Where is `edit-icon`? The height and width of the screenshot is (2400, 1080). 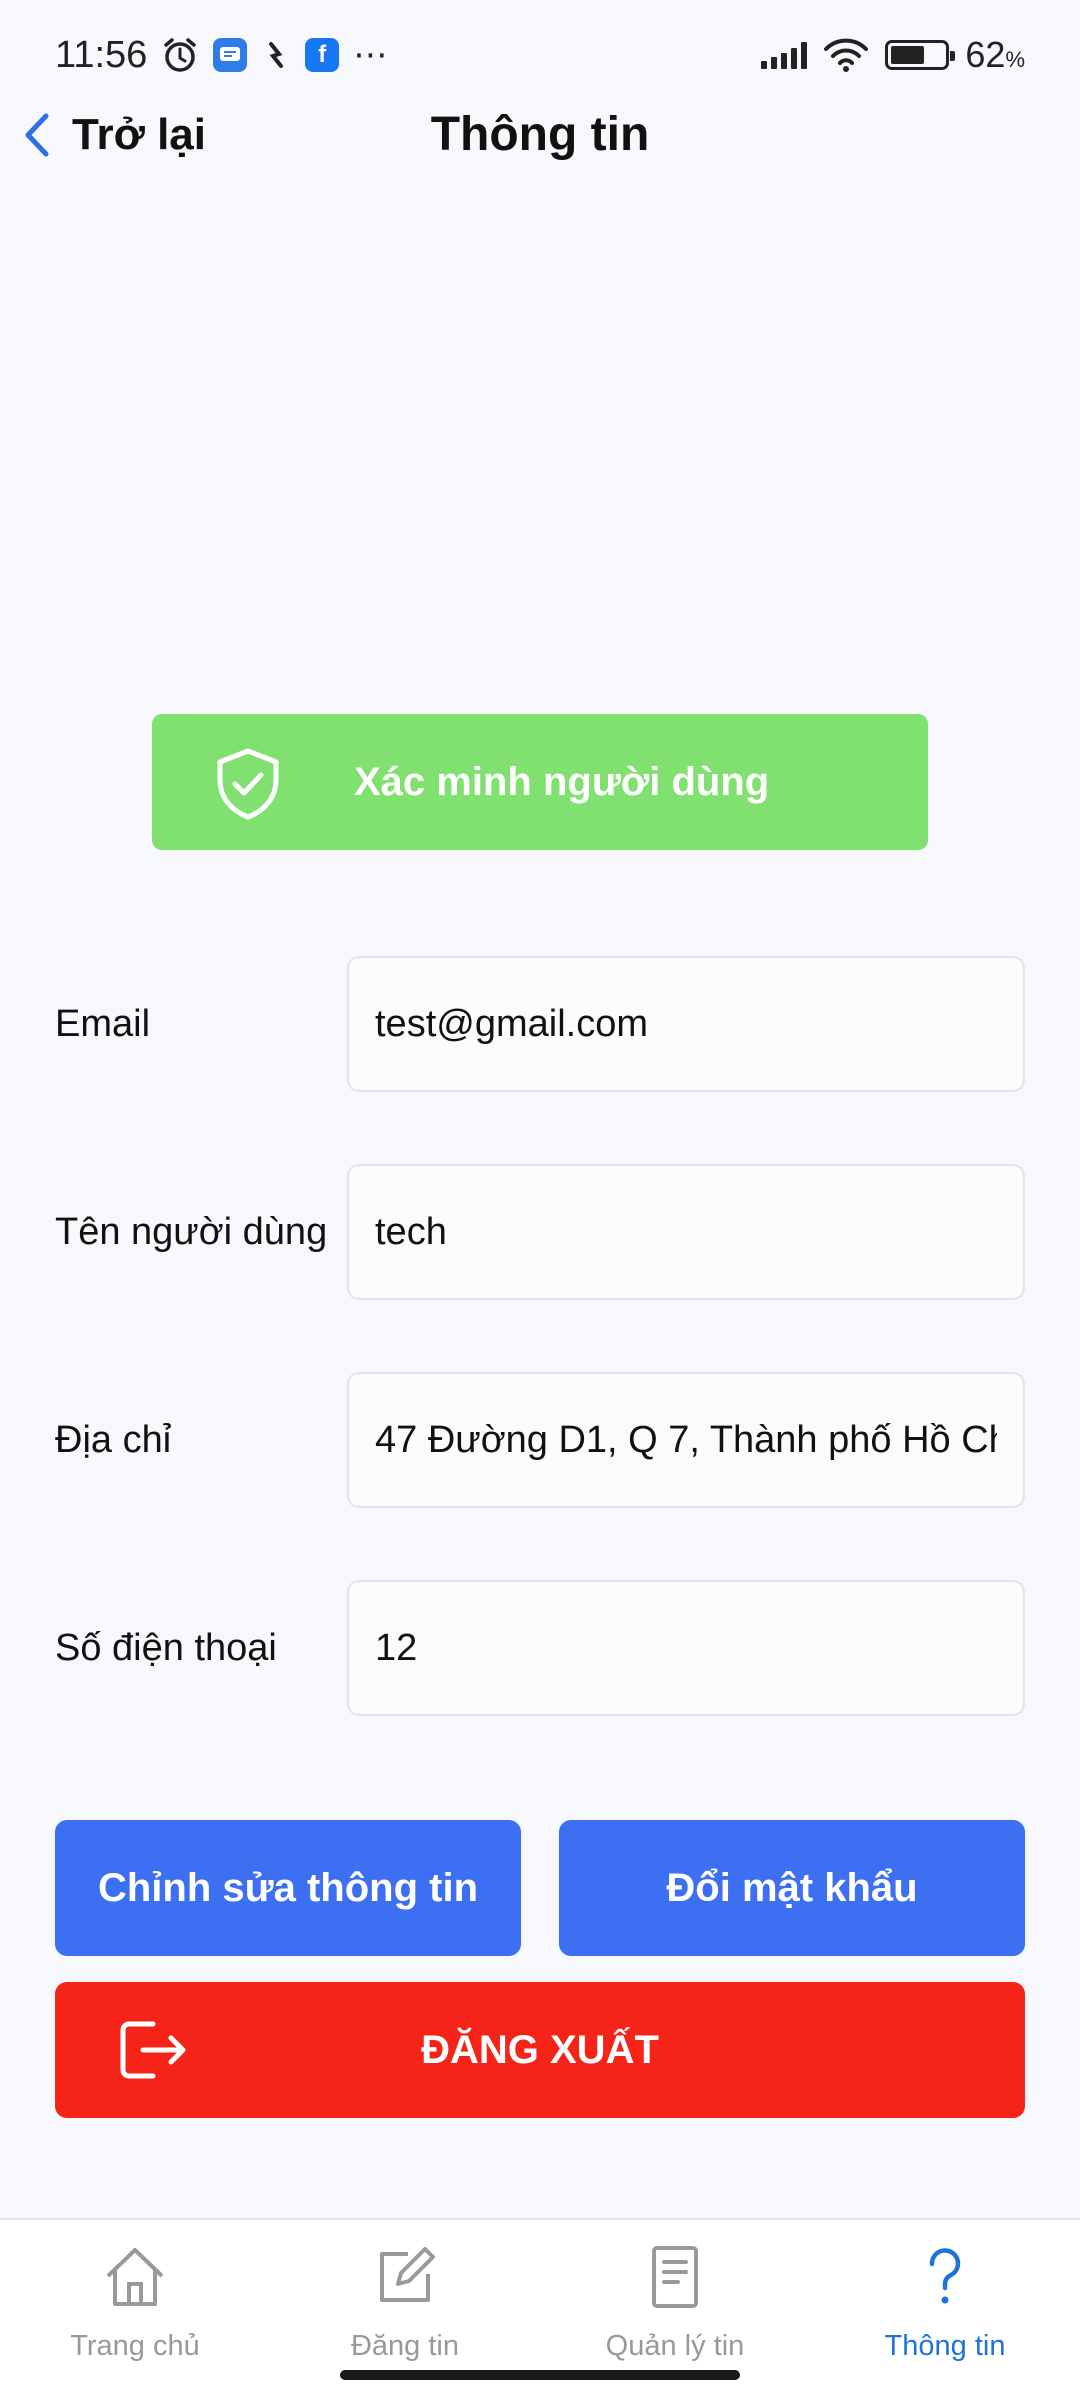
edit-icon is located at coordinates (407, 2274).